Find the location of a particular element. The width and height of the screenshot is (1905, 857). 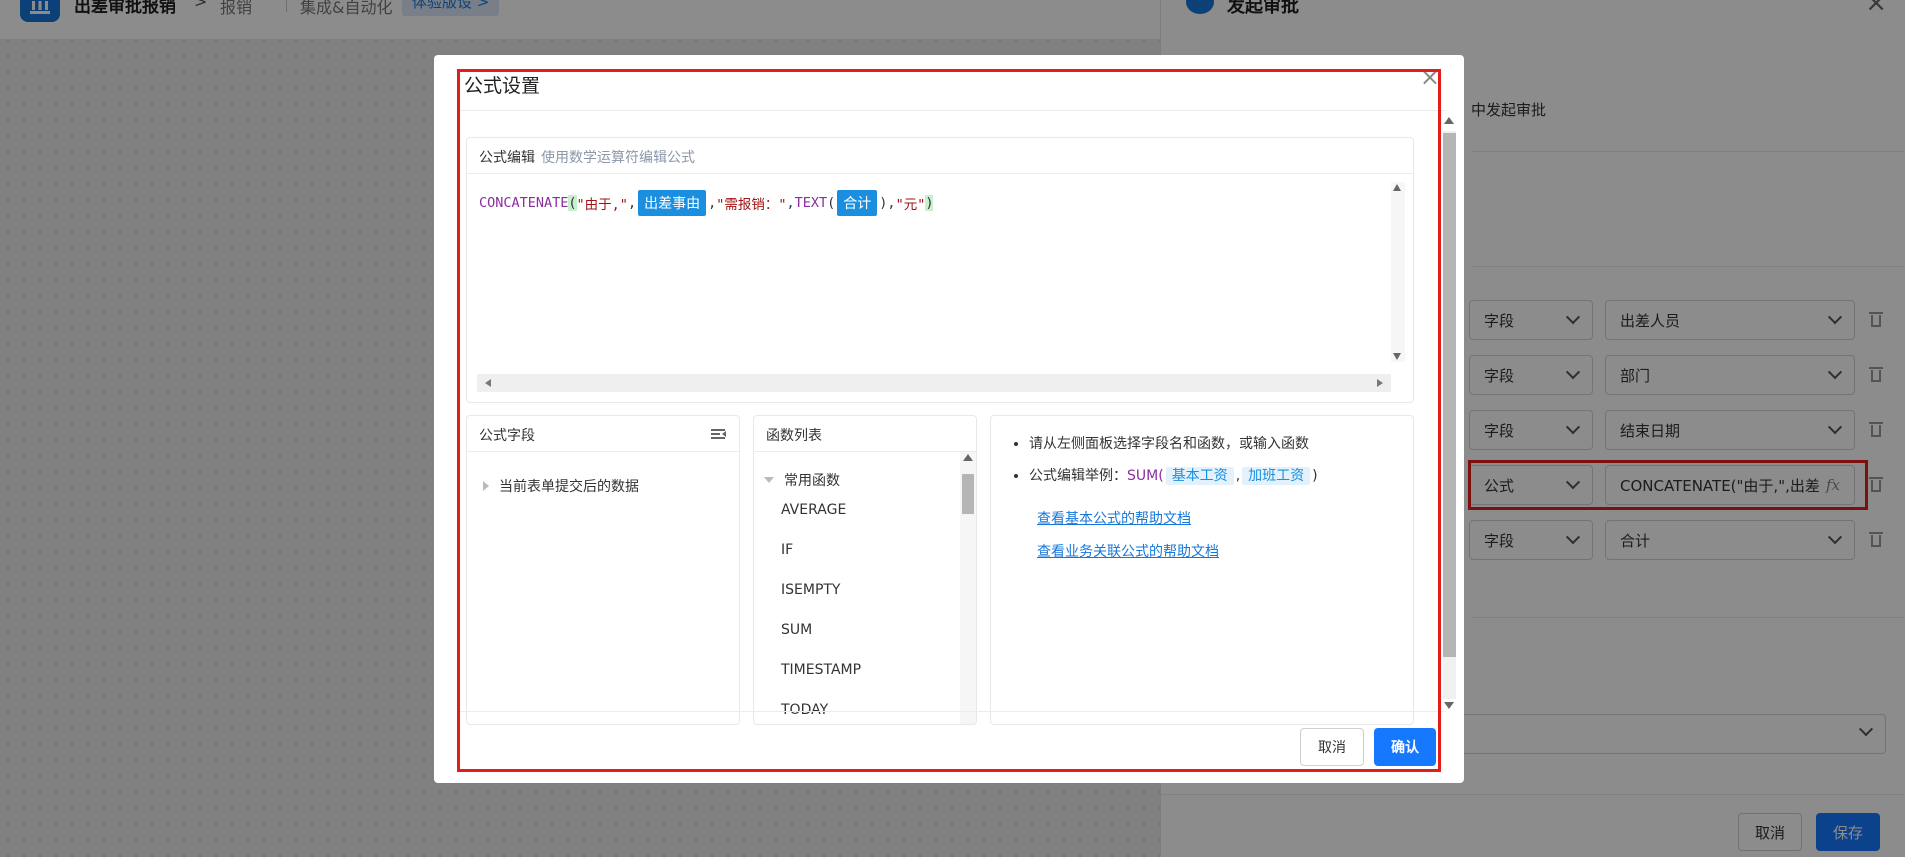

formula-field-chip: 出差事由 is located at coordinates (672, 203).